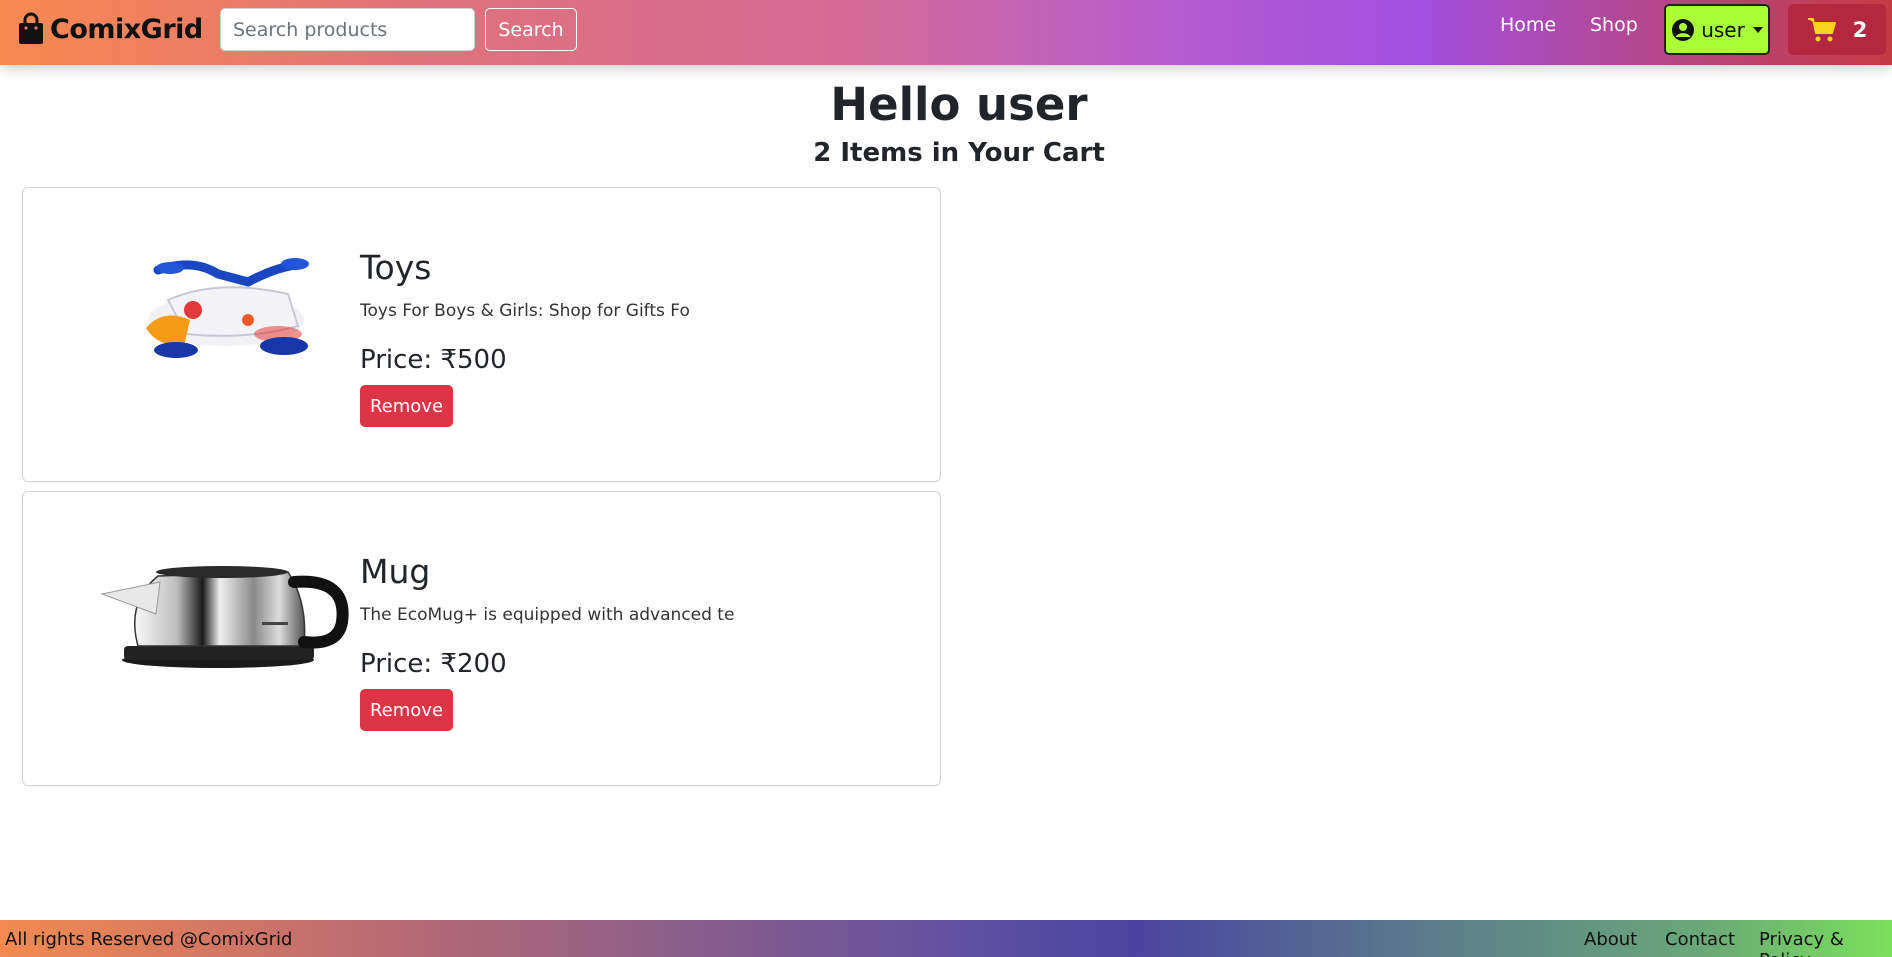 The image size is (1892, 957). Describe the element at coordinates (31, 28) in the screenshot. I see `shopping-bag-icon` at that location.